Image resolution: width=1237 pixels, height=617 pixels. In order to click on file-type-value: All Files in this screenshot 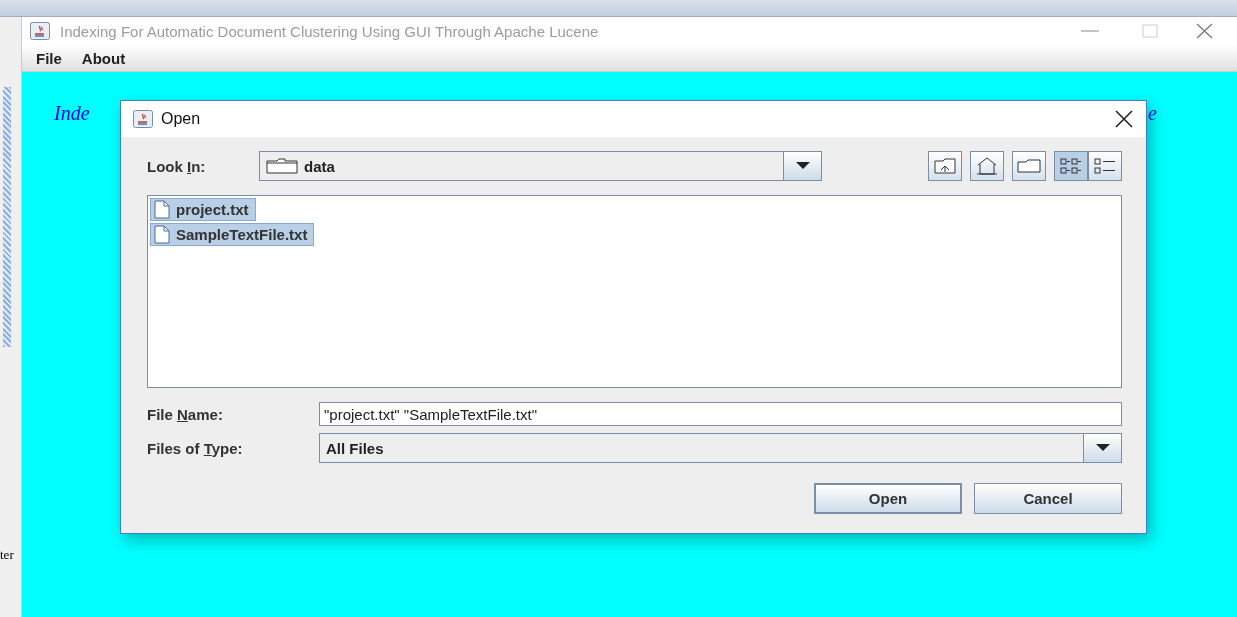, I will do `click(355, 448)`.